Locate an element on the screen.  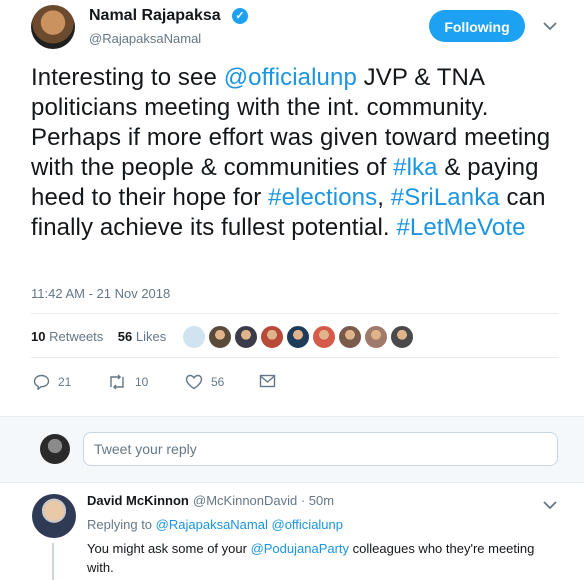
hashtag-link: #lka is located at coordinates (415, 167).